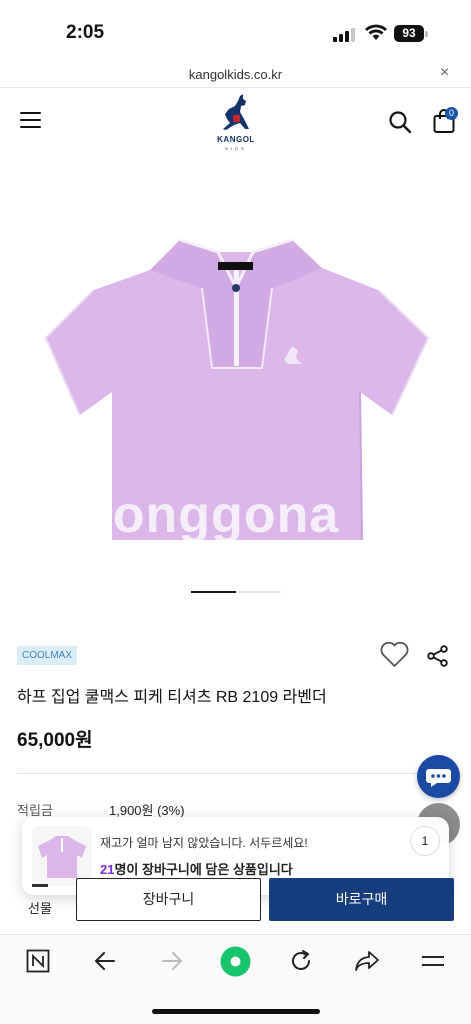 The height and width of the screenshot is (1024, 471). I want to click on close-icon: ×, so click(444, 73).